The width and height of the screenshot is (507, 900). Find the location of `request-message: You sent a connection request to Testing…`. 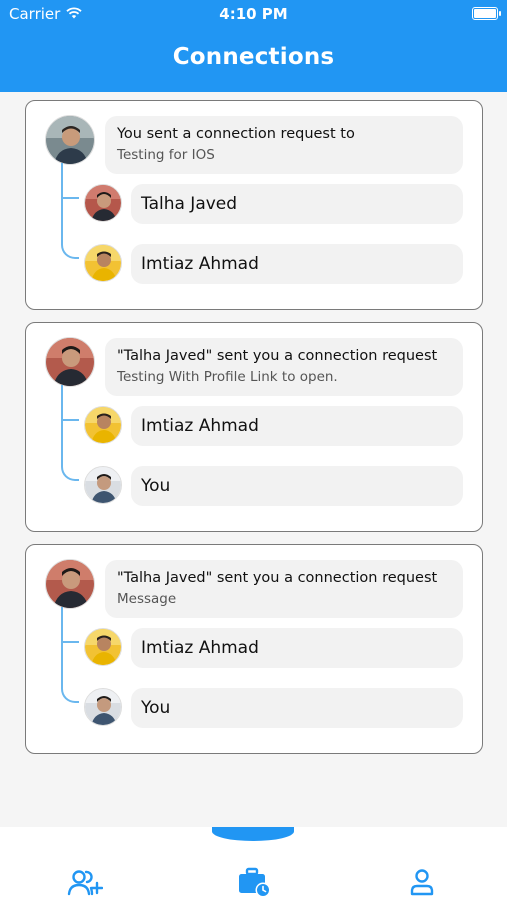

request-message: You sent a connection request to Testing… is located at coordinates (284, 145).